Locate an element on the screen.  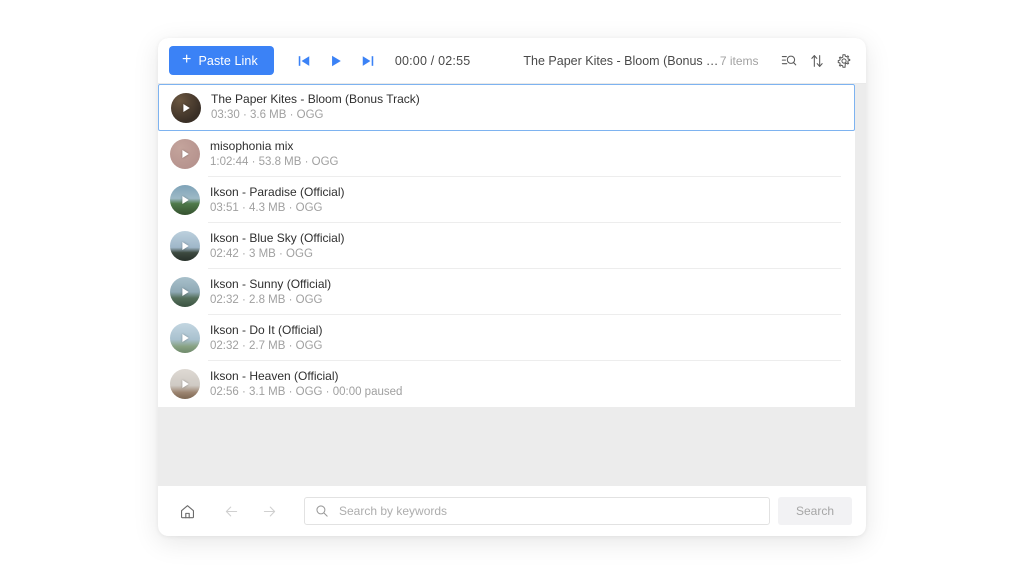
track-subtitle: 02:32 · 2.8 MB · OGG is located at coordinates (266, 299).